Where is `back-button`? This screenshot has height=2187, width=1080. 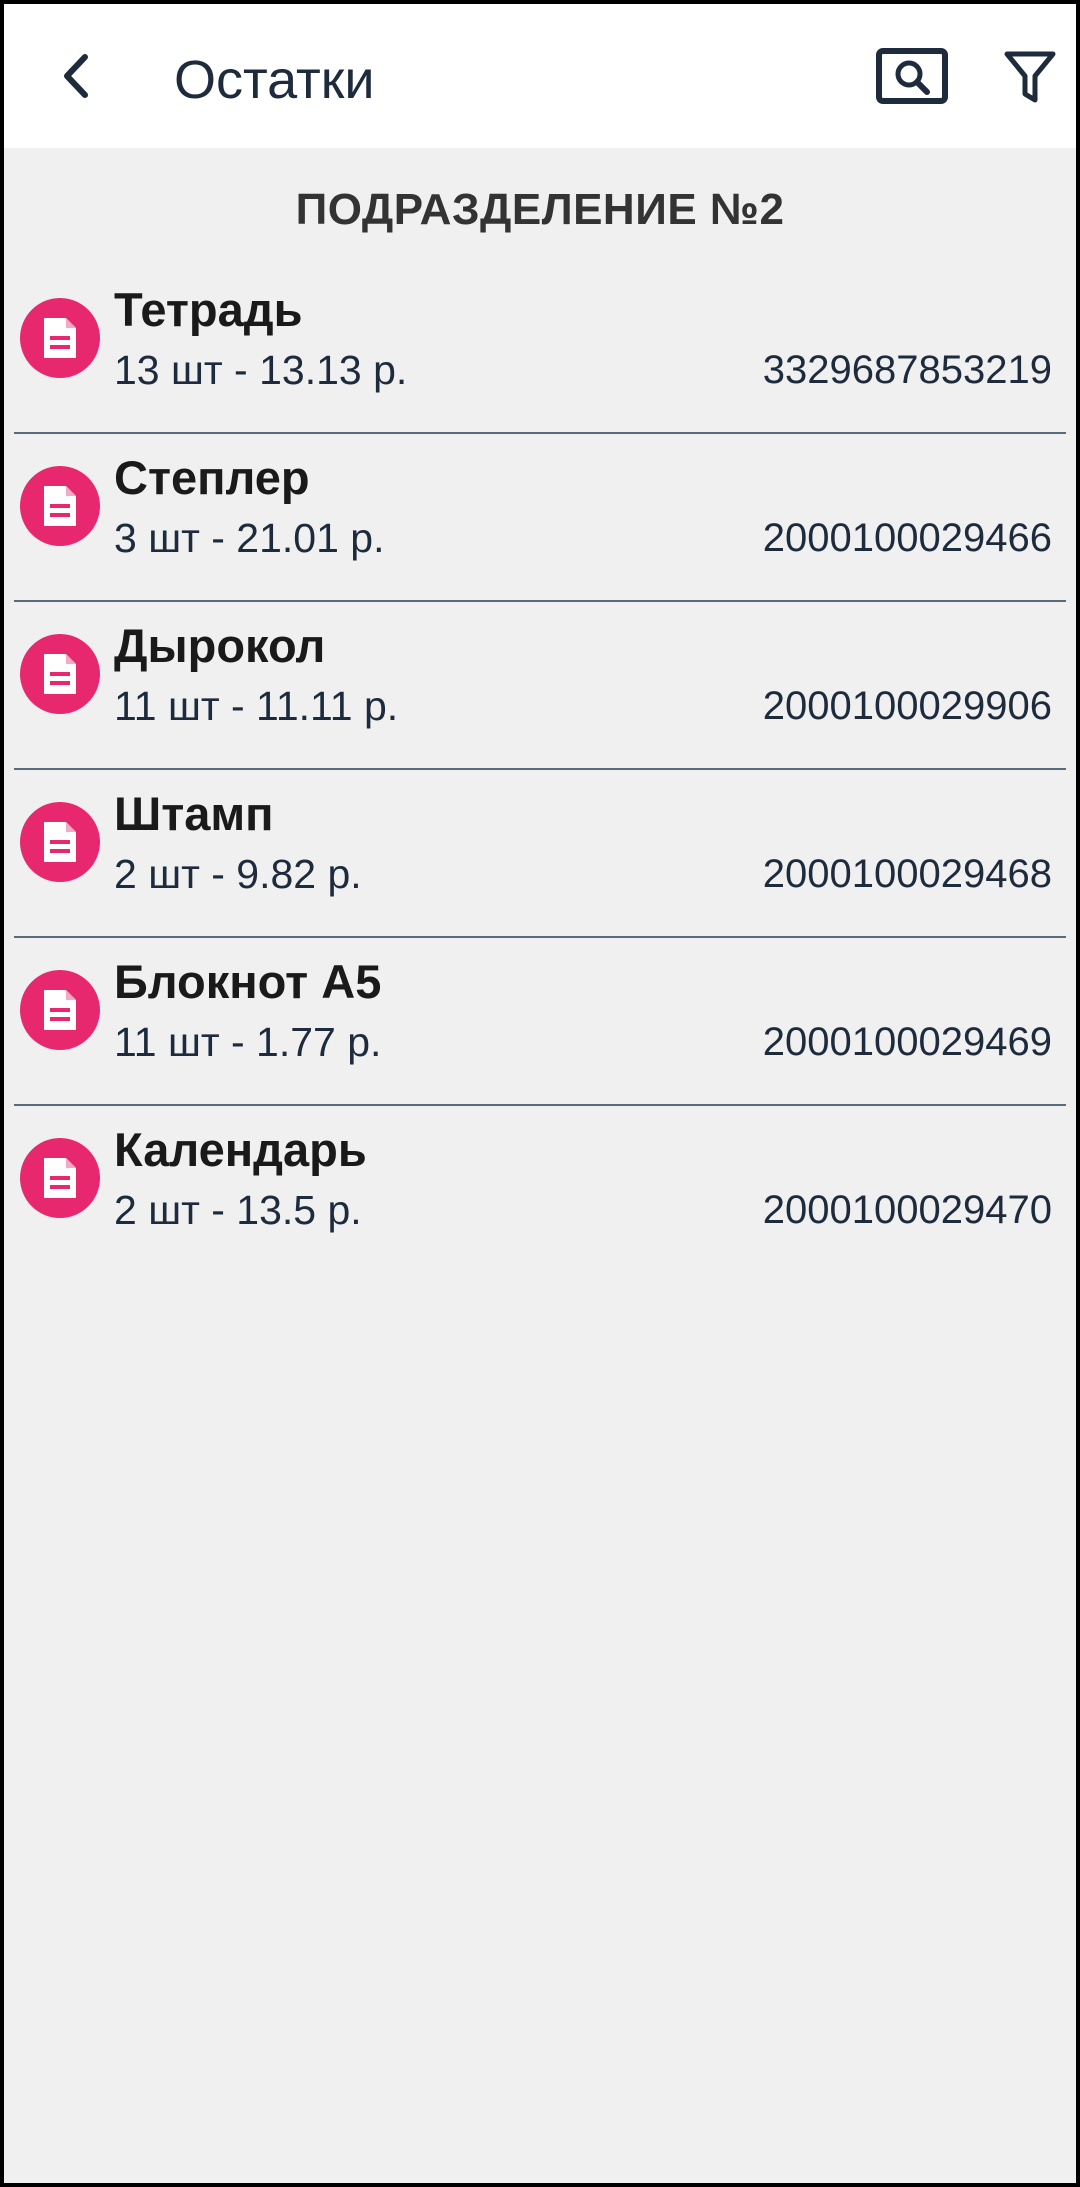 back-button is located at coordinates (76, 76).